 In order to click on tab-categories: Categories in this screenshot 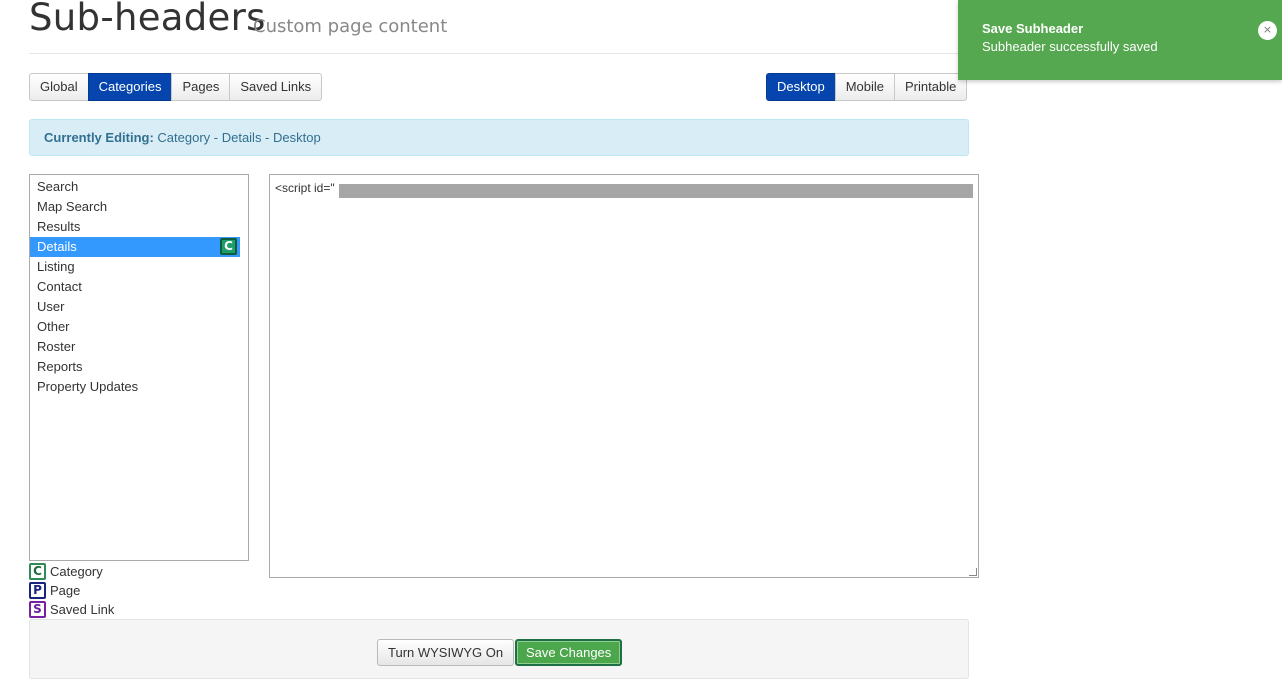, I will do `click(130, 87)`.